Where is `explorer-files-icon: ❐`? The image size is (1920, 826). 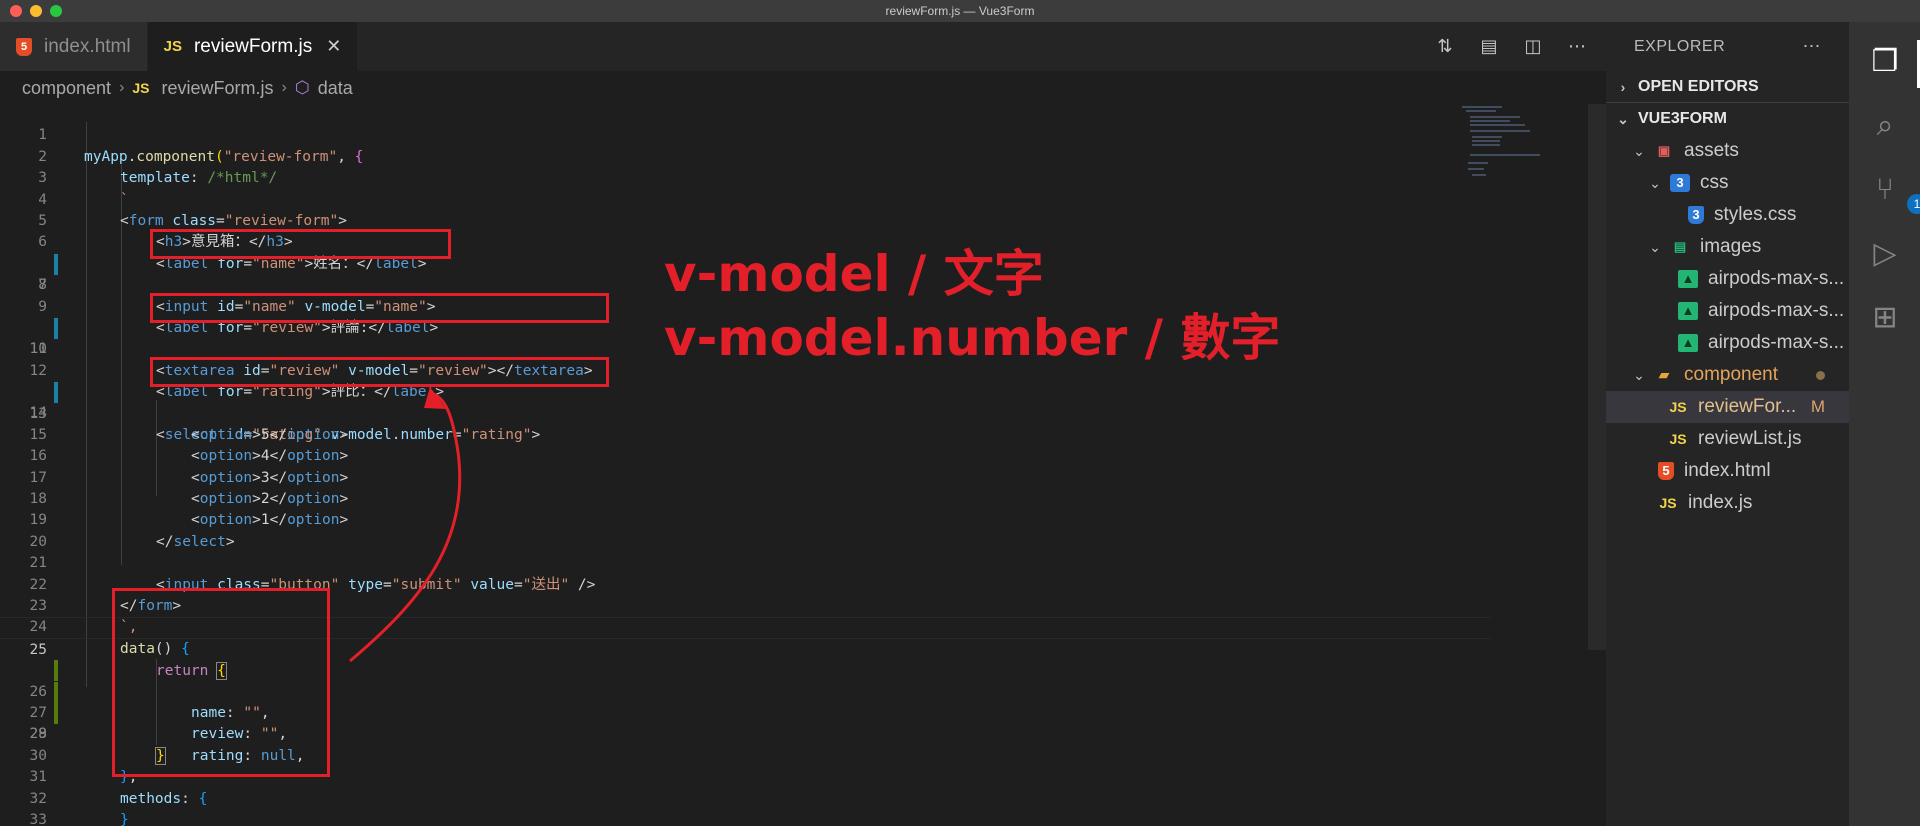 explorer-files-icon: ❐ is located at coordinates (1885, 62).